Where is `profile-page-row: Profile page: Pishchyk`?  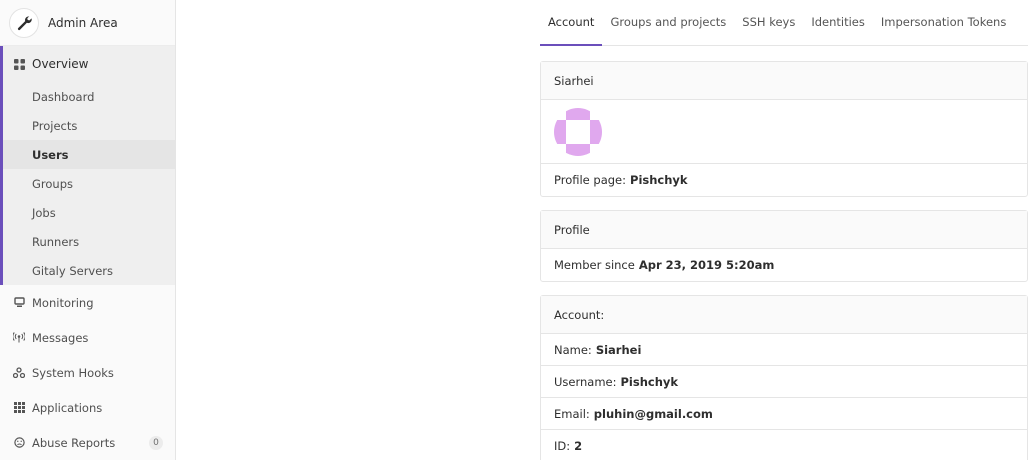 profile-page-row: Profile page: Pishchyk is located at coordinates (784, 180).